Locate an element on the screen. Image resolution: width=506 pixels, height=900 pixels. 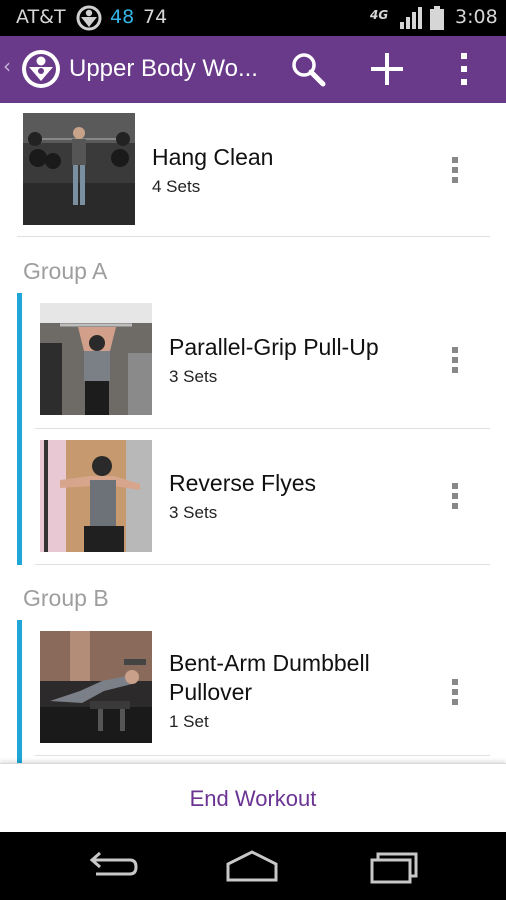
clock: 3:08 is located at coordinates (476, 17).